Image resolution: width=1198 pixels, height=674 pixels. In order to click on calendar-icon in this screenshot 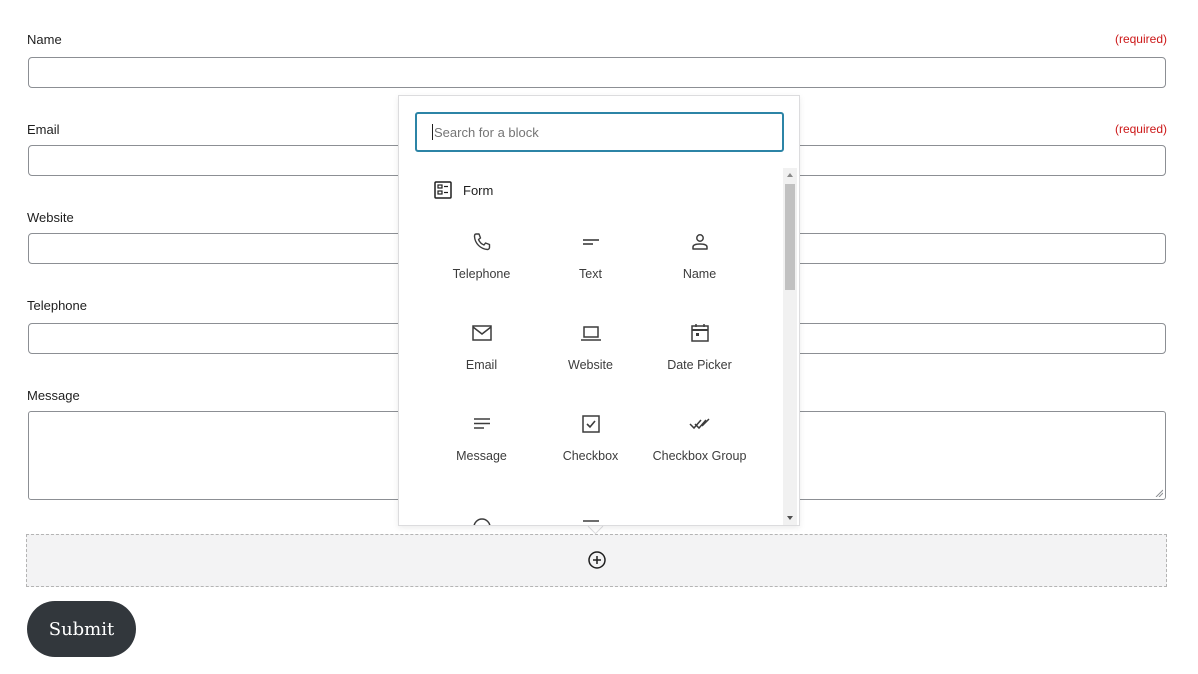, I will do `click(699, 333)`.